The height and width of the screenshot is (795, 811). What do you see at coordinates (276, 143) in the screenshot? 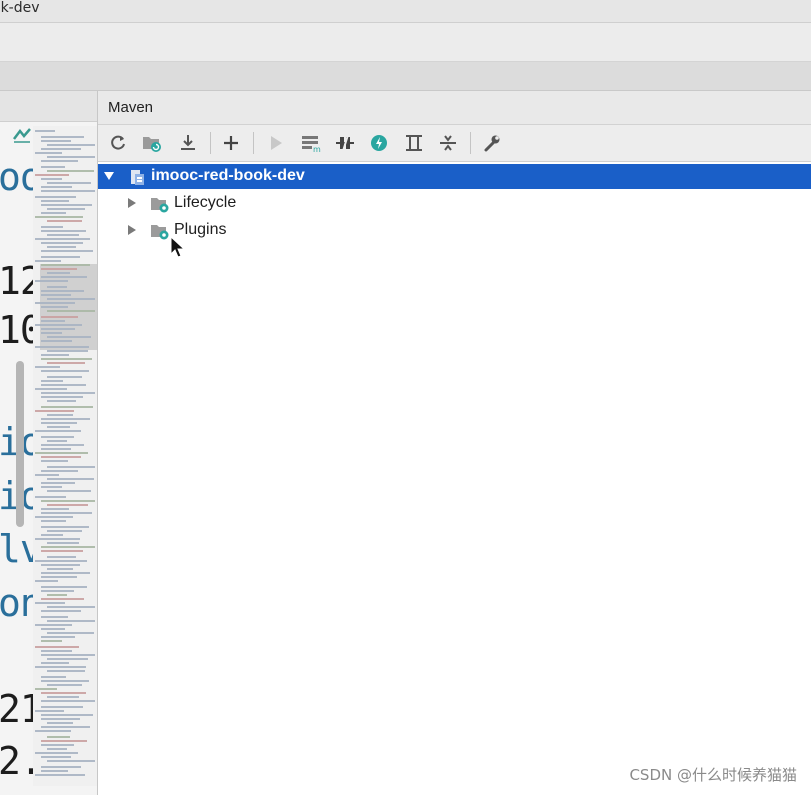
I see `run-icon` at bounding box center [276, 143].